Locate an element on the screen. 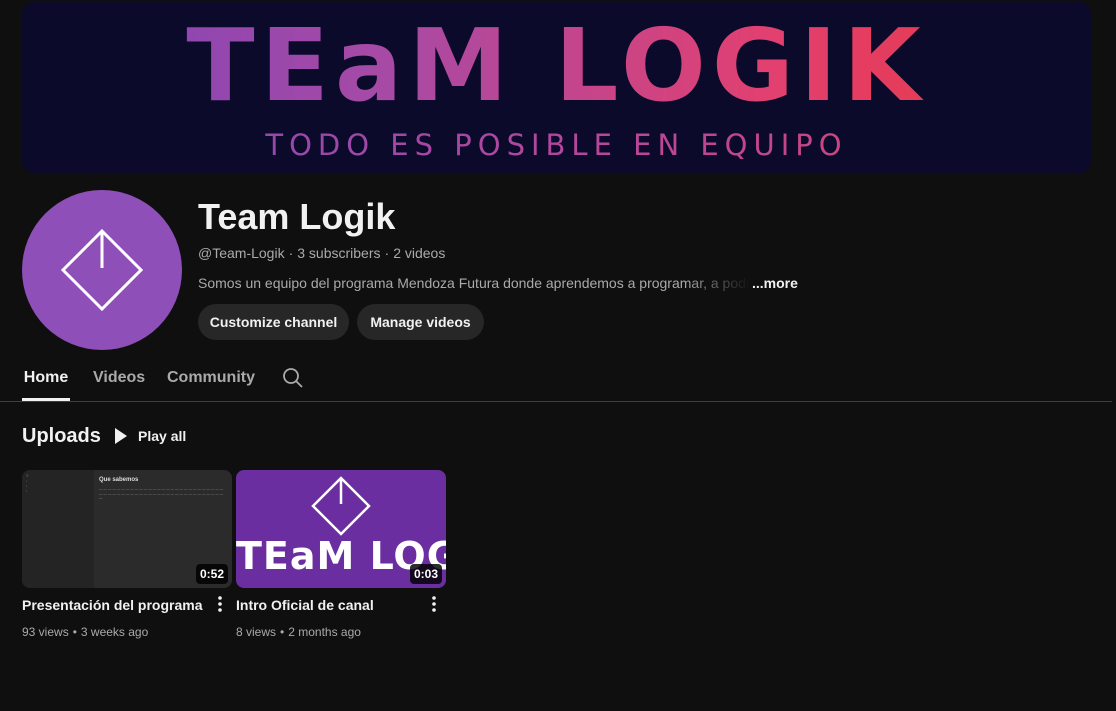 This screenshot has width=1116, height=711. uploads-heading: Uploads is located at coordinates (61, 436).